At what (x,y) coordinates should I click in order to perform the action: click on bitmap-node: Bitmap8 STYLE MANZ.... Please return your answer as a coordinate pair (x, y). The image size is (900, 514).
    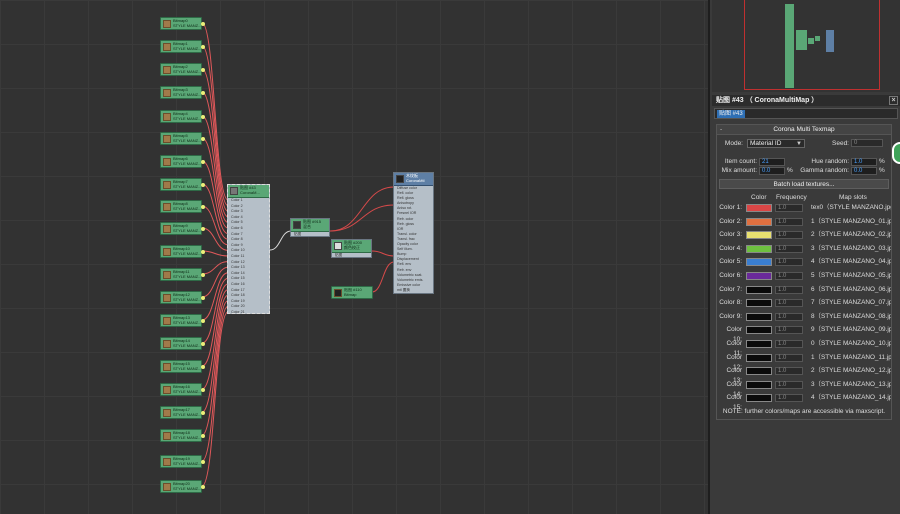
    Looking at the image, I should click on (182, 206).